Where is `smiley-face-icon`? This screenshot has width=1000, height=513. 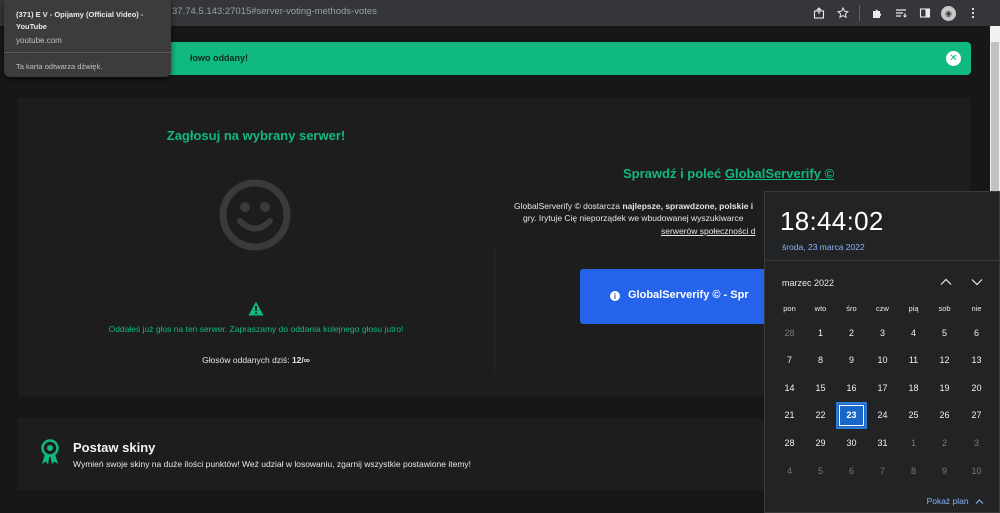 smiley-face-icon is located at coordinates (255, 215).